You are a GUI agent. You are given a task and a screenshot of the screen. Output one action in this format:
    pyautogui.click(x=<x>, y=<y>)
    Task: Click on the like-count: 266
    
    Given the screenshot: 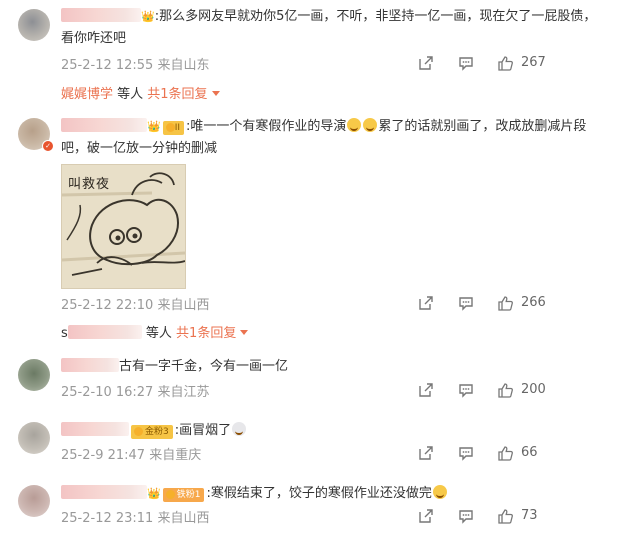 What is the action you would take?
    pyautogui.click(x=533, y=302)
    